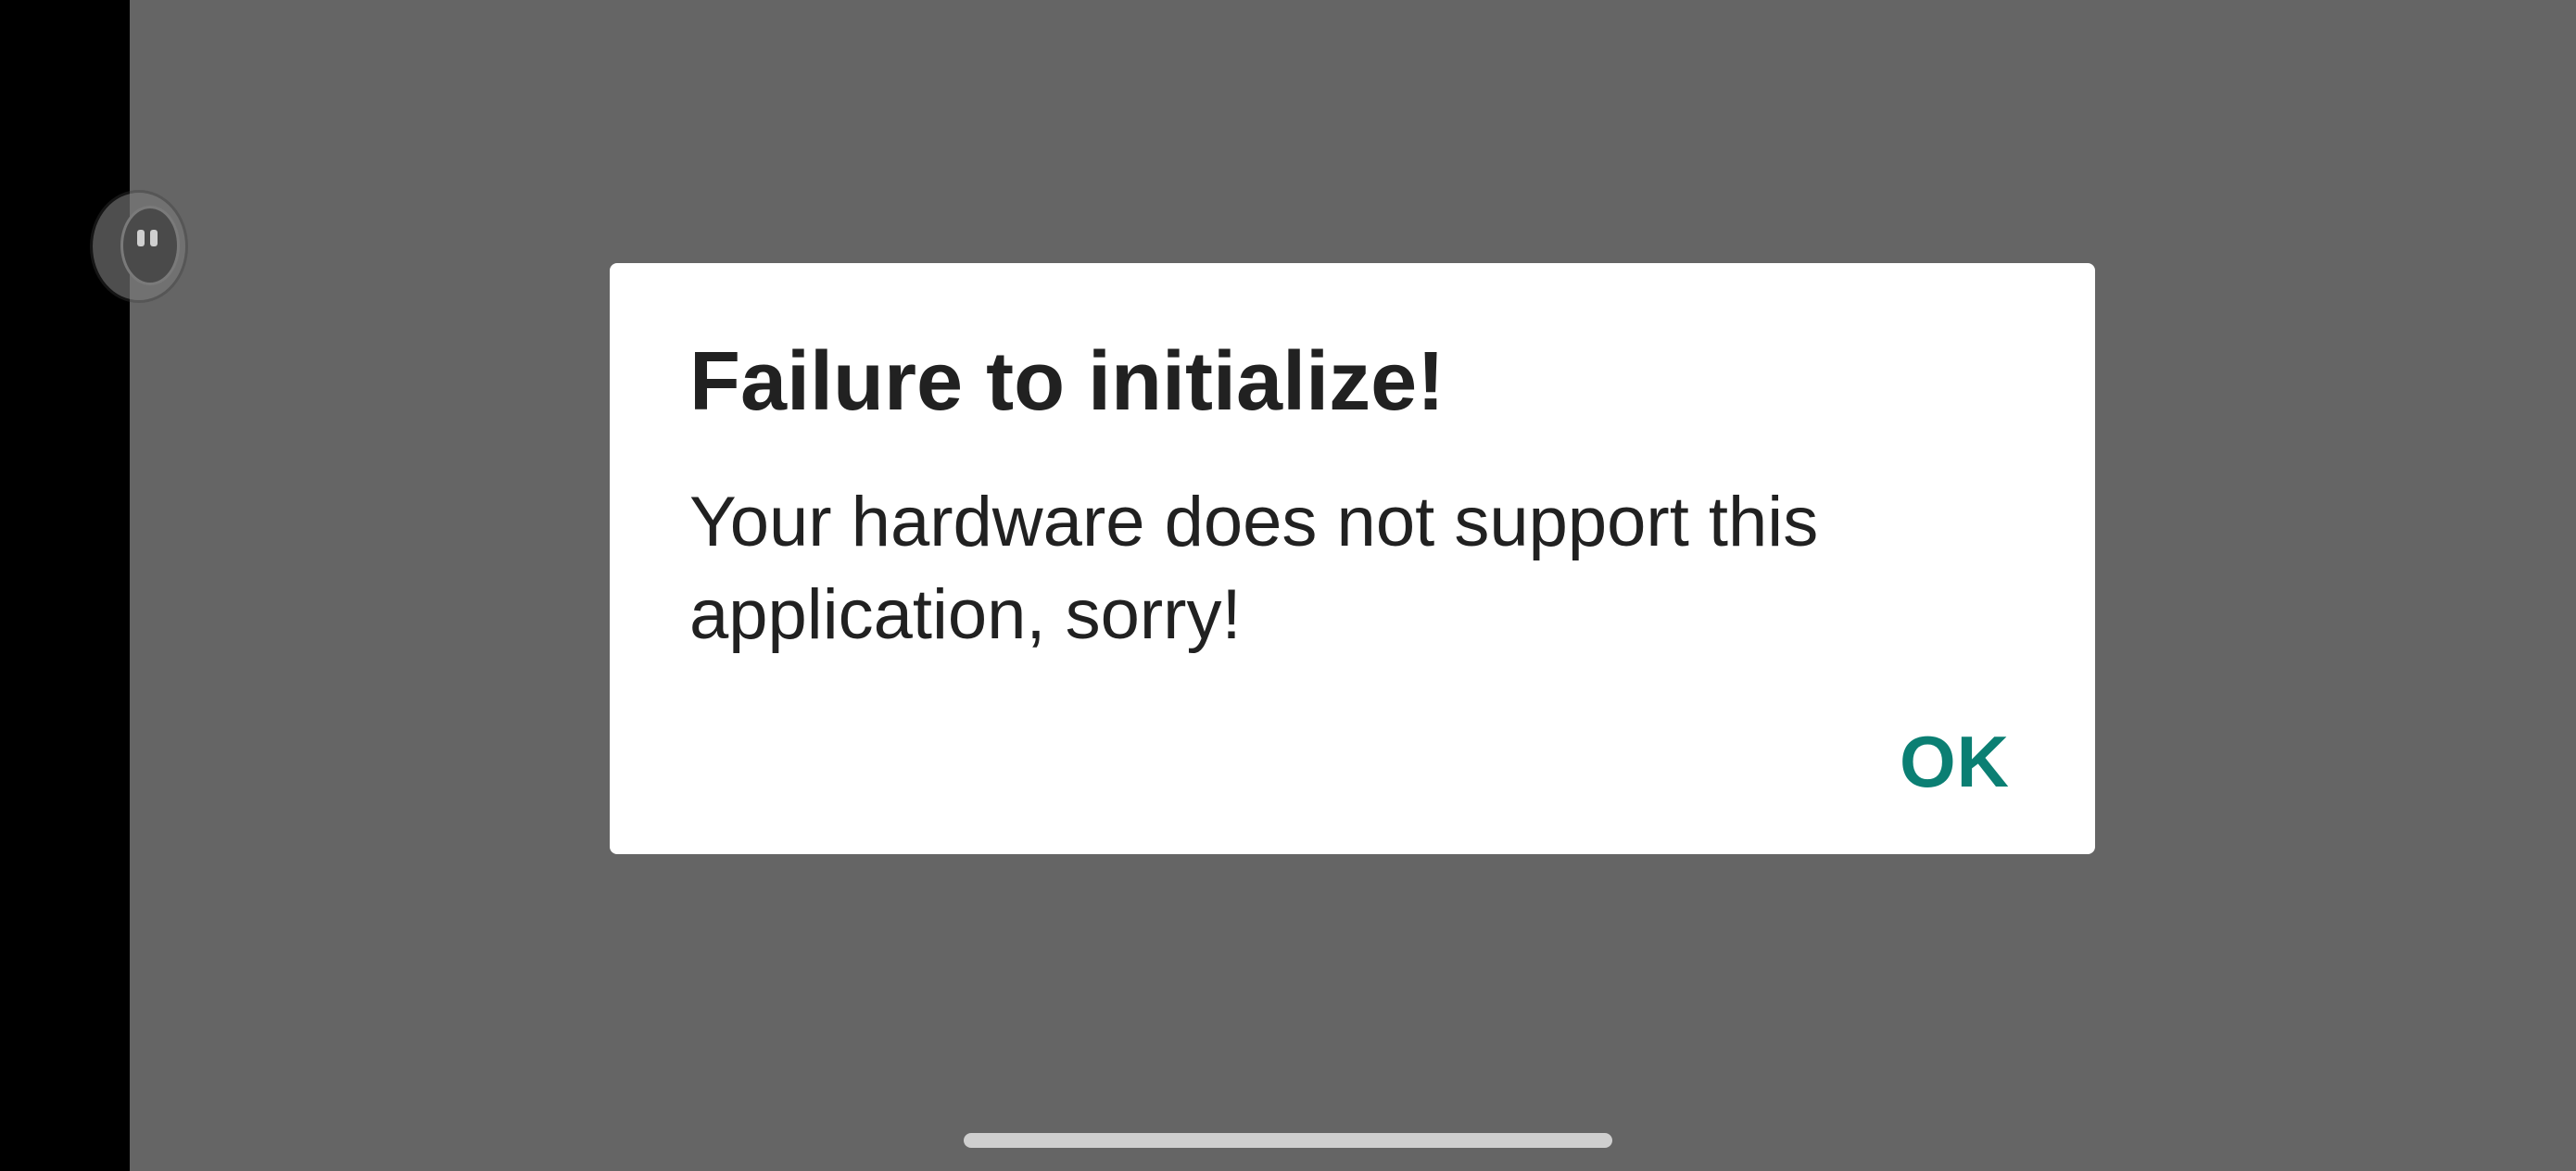  I want to click on gesture-navigation-handle, so click(1288, 1141).